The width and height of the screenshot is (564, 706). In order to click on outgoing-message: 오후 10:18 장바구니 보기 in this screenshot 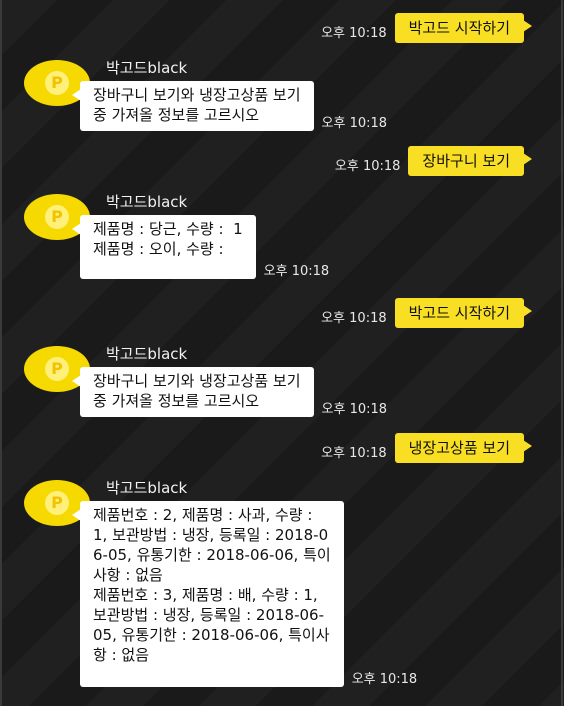, I will do `click(433, 161)`.